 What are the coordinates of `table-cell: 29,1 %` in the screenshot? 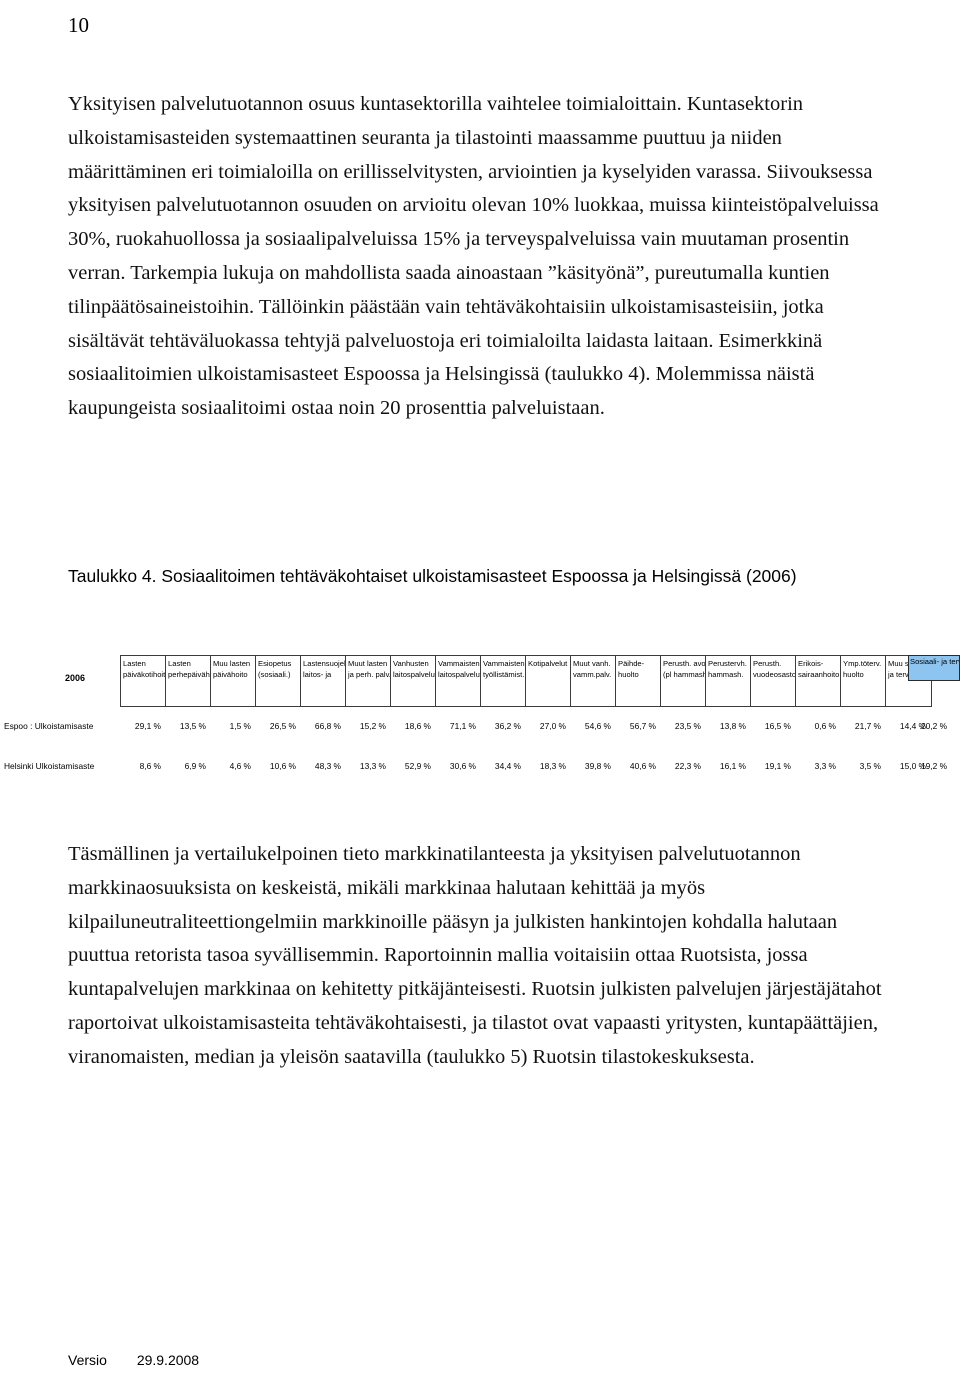 It's located at (147, 726).